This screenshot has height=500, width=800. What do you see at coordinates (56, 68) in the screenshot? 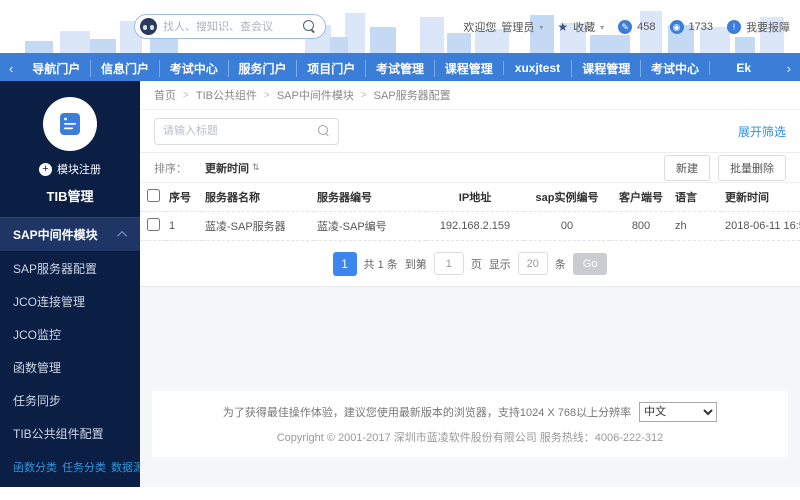
I see `nav-item-0: 导航门户` at bounding box center [56, 68].